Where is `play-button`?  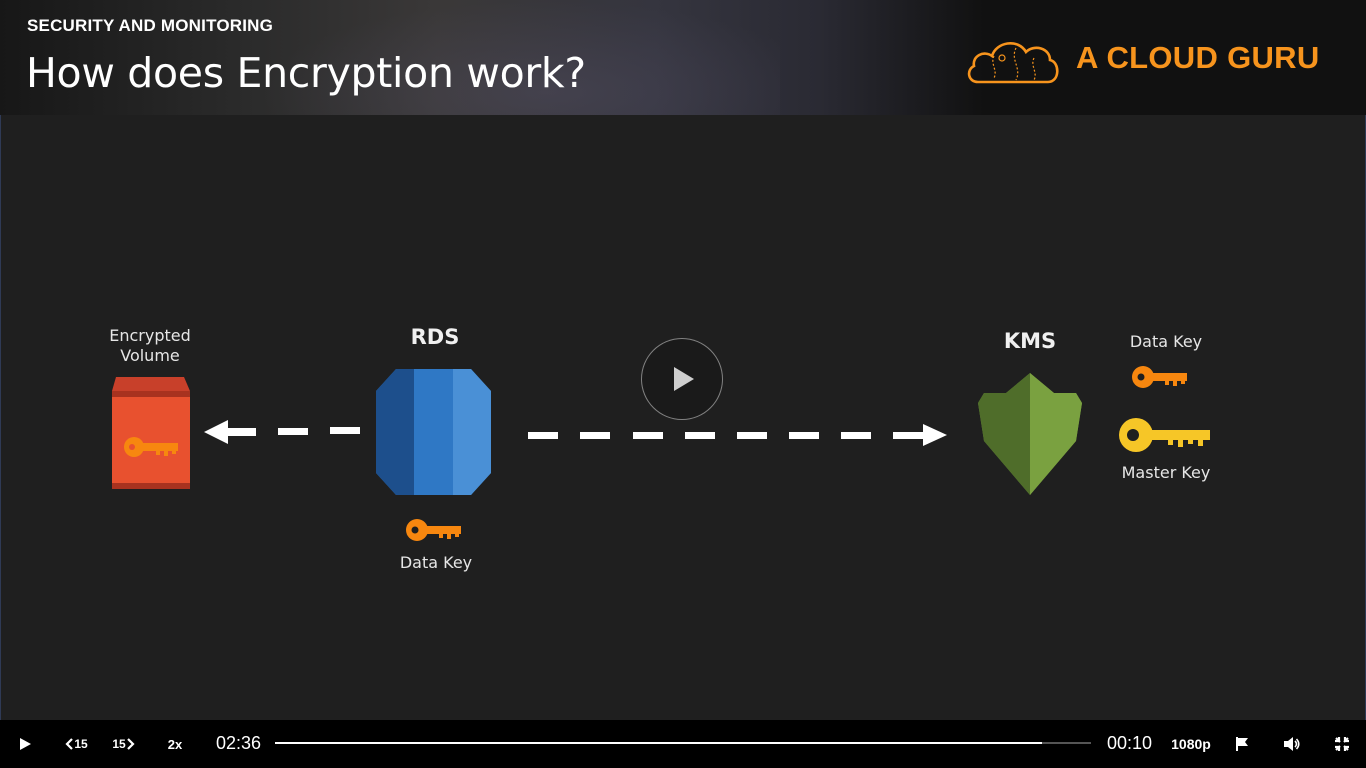 play-button is located at coordinates (25, 744).